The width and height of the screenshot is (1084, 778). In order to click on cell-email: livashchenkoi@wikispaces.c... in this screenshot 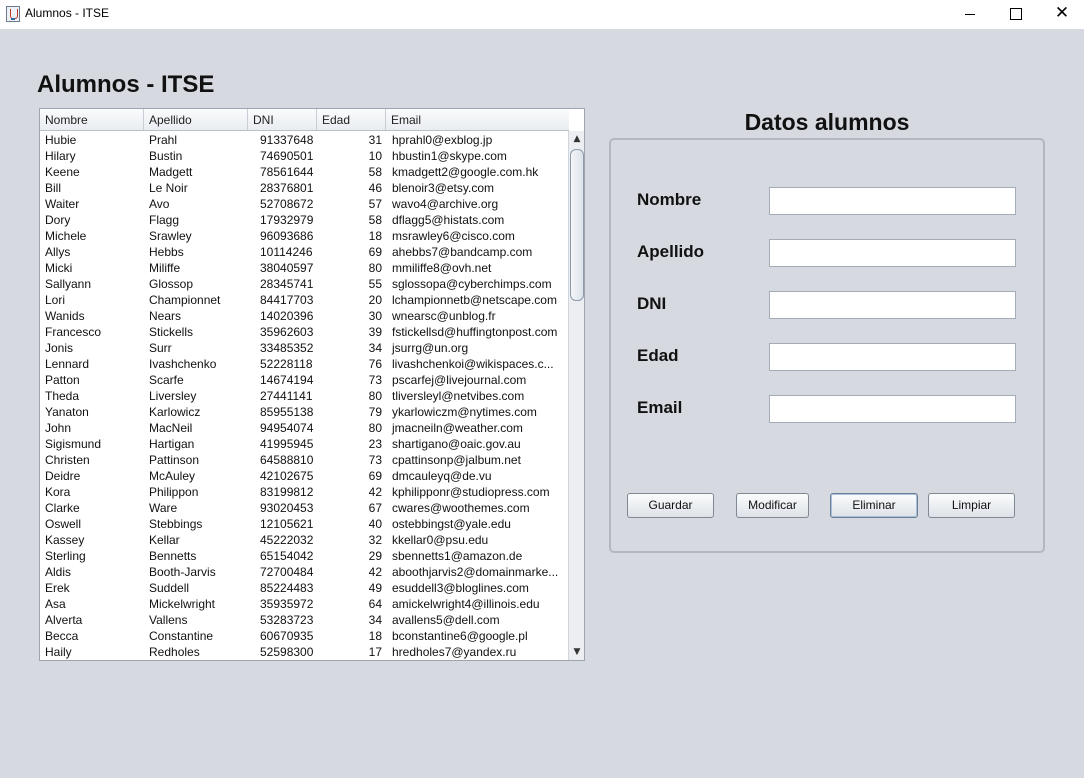, I will do `click(473, 364)`.